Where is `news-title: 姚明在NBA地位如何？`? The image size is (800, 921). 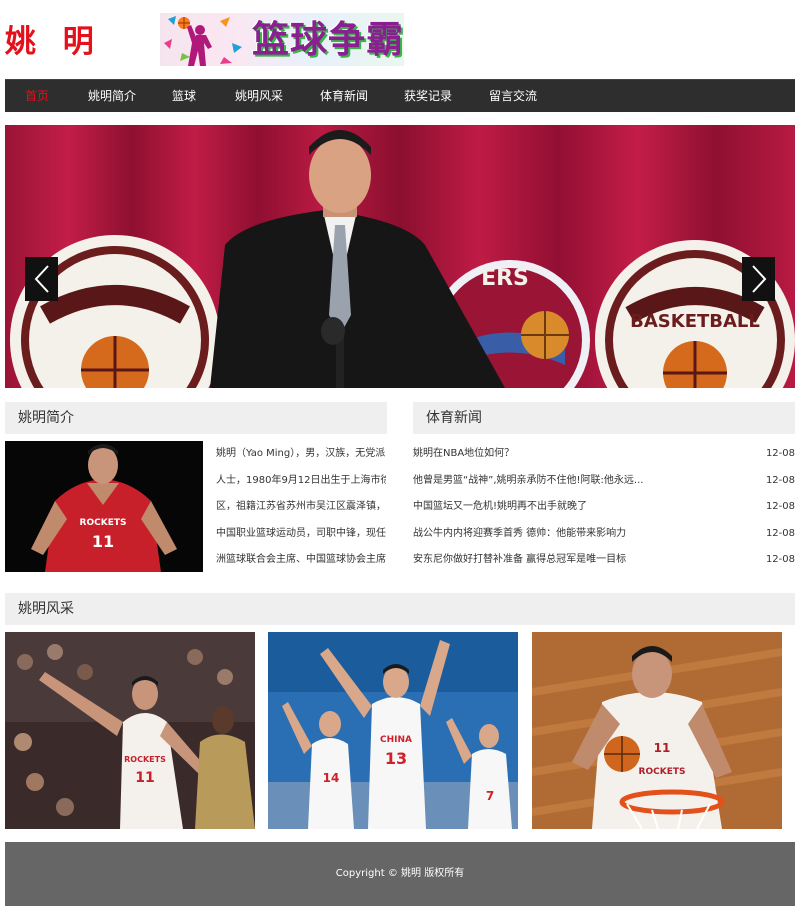
news-title: 姚明在NBA地位如何？ is located at coordinates (463, 454).